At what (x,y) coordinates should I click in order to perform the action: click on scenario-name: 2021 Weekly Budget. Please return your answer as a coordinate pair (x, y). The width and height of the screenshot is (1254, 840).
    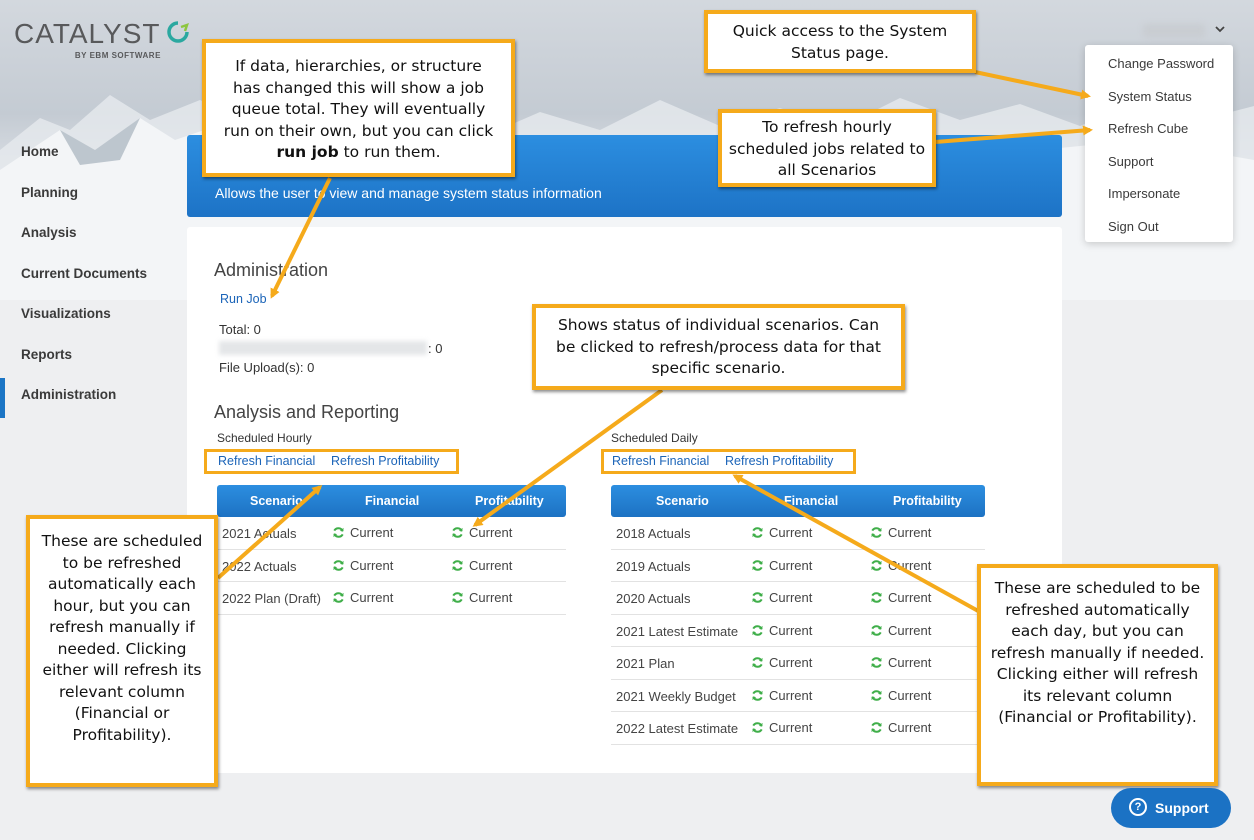
    Looking at the image, I should click on (676, 696).